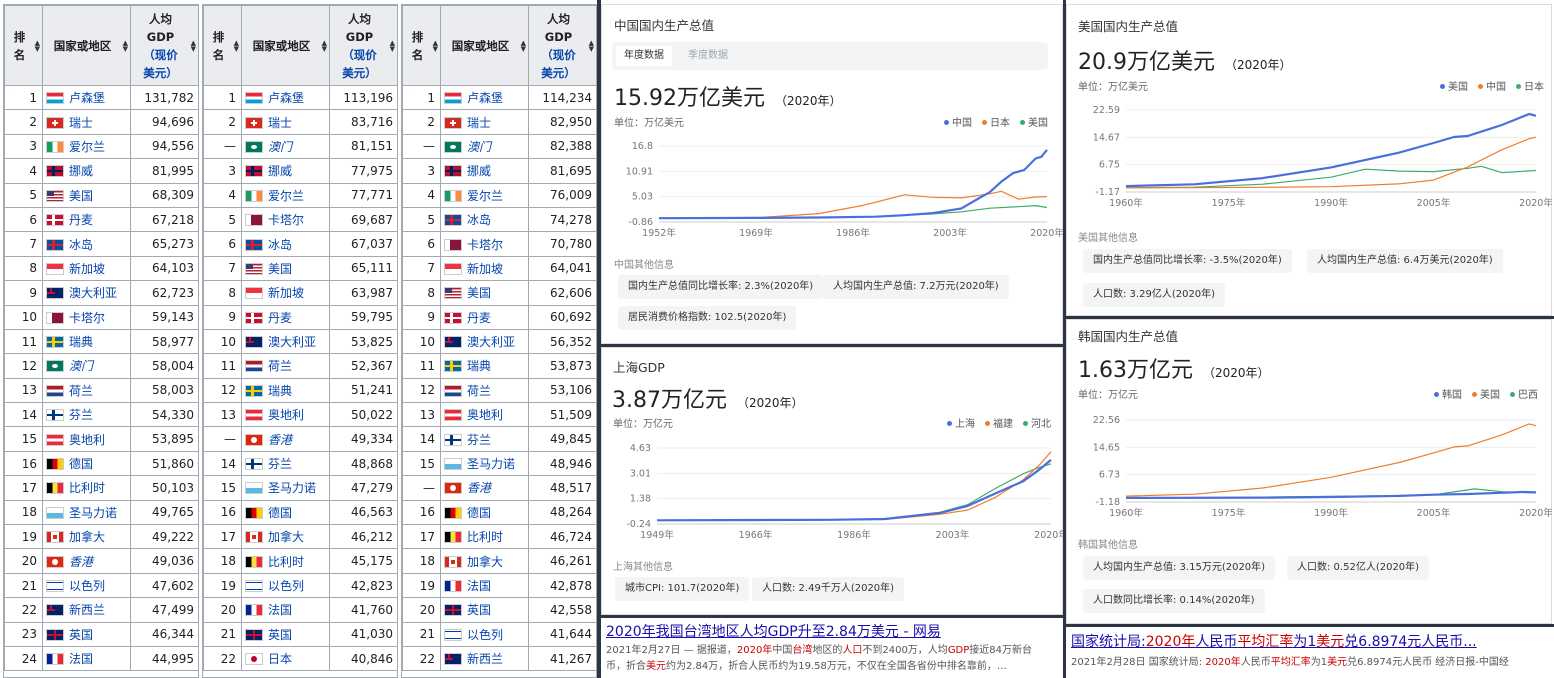  I want to click on country-name: 爱尔兰, so click(286, 196).